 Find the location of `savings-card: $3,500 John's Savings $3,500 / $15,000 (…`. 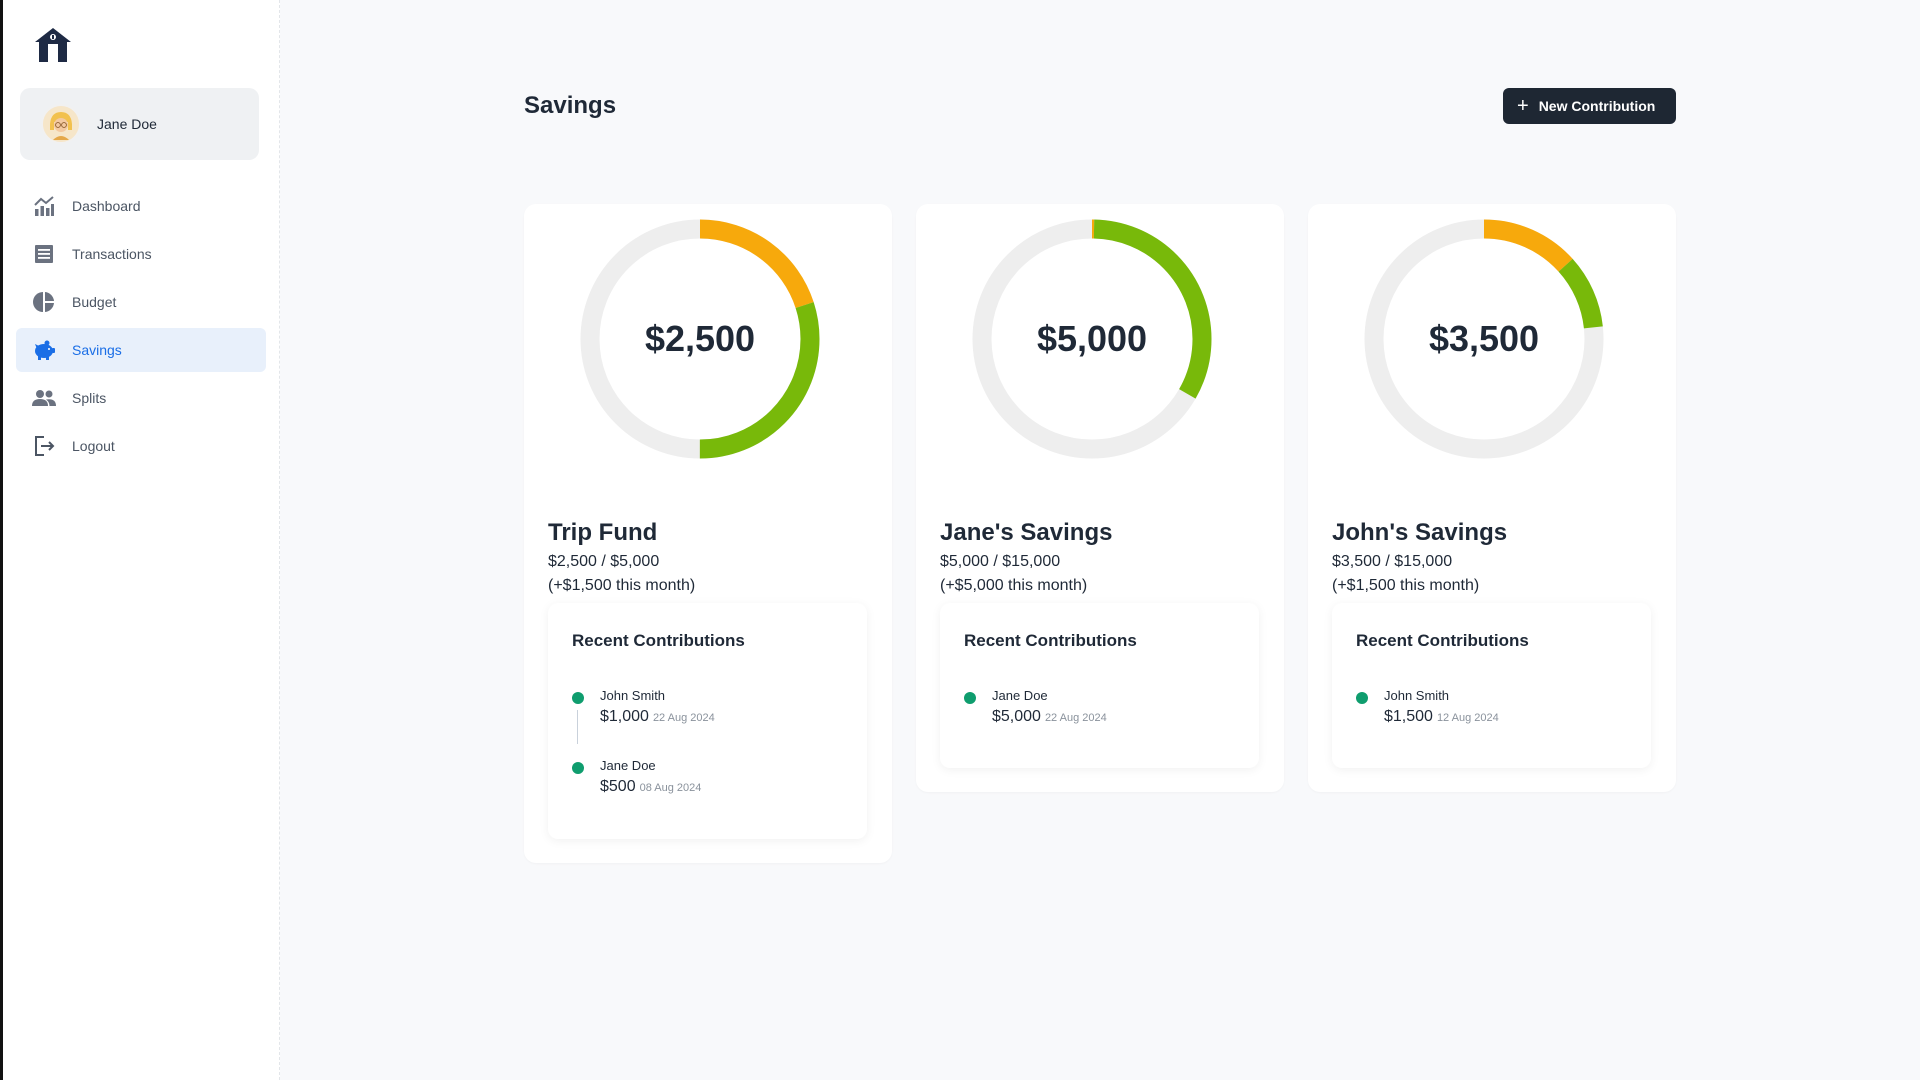

savings-card: $3,500 John's Savings $3,500 / $15,000 (… is located at coordinates (1492, 498).